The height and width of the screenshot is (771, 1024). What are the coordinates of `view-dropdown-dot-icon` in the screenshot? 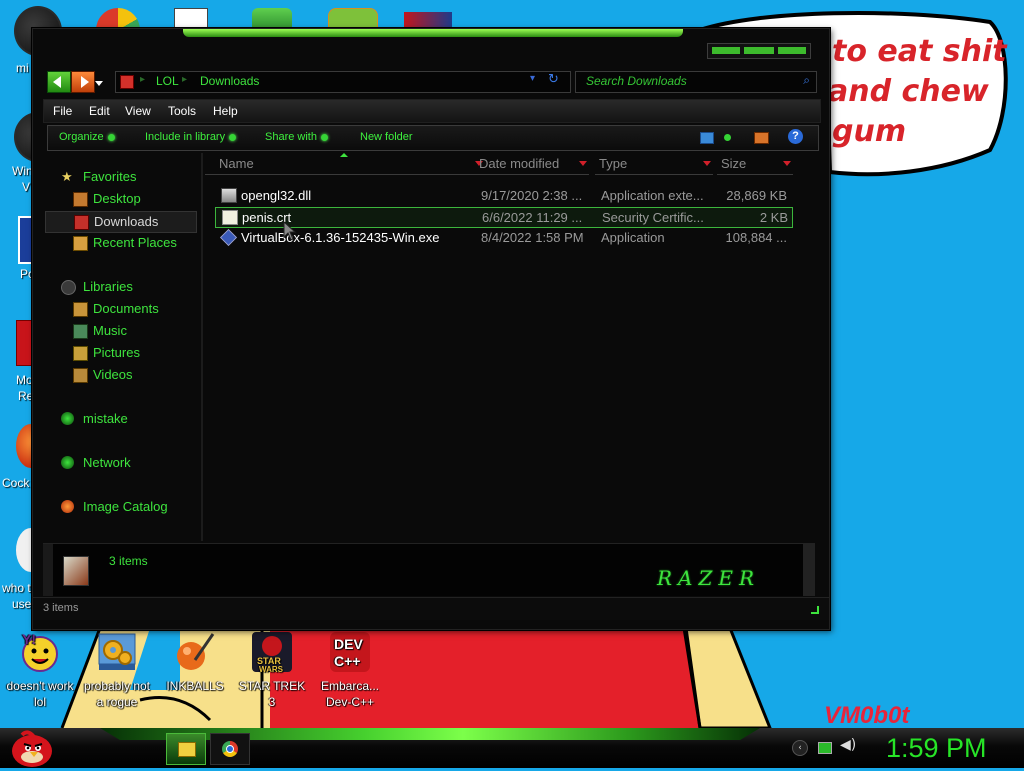 It's located at (727, 137).